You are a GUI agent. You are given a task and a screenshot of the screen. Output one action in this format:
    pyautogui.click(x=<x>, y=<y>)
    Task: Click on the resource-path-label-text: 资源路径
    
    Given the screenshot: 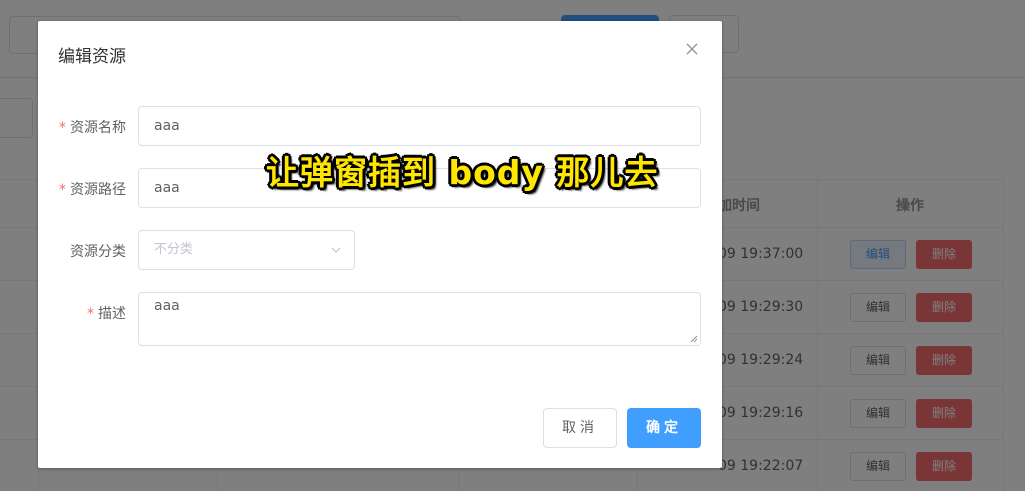 What is the action you would take?
    pyautogui.click(x=98, y=190)
    